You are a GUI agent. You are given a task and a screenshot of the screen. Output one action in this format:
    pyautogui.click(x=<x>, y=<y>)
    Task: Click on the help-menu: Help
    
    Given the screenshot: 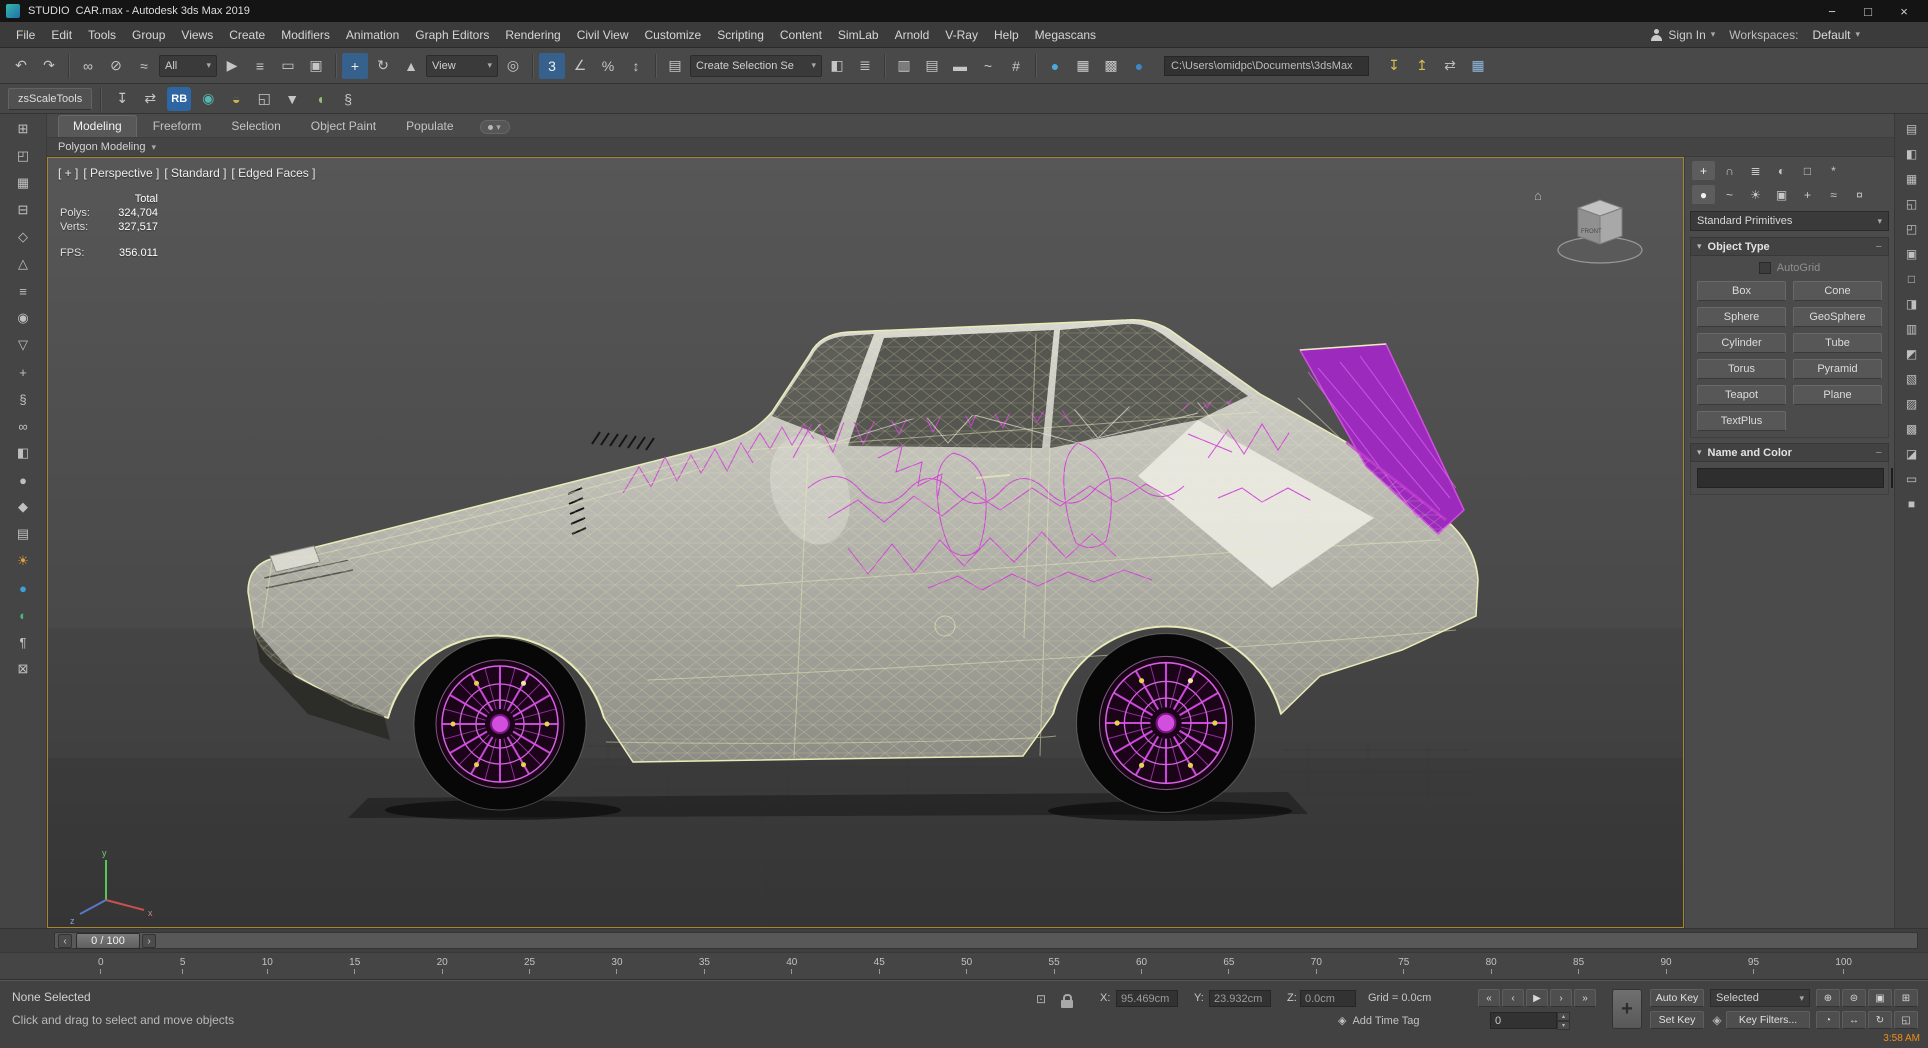 What is the action you would take?
    pyautogui.click(x=1006, y=35)
    